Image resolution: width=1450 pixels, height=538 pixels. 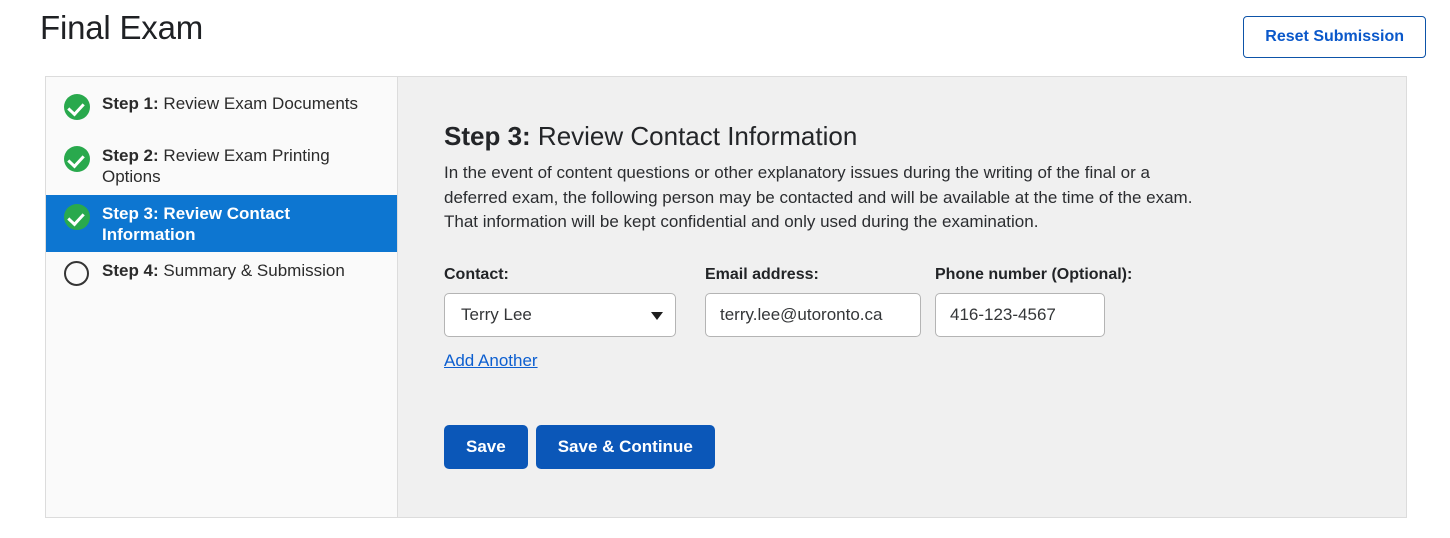 What do you see at coordinates (130, 213) in the screenshot?
I see `step-number: Step 3:` at bounding box center [130, 213].